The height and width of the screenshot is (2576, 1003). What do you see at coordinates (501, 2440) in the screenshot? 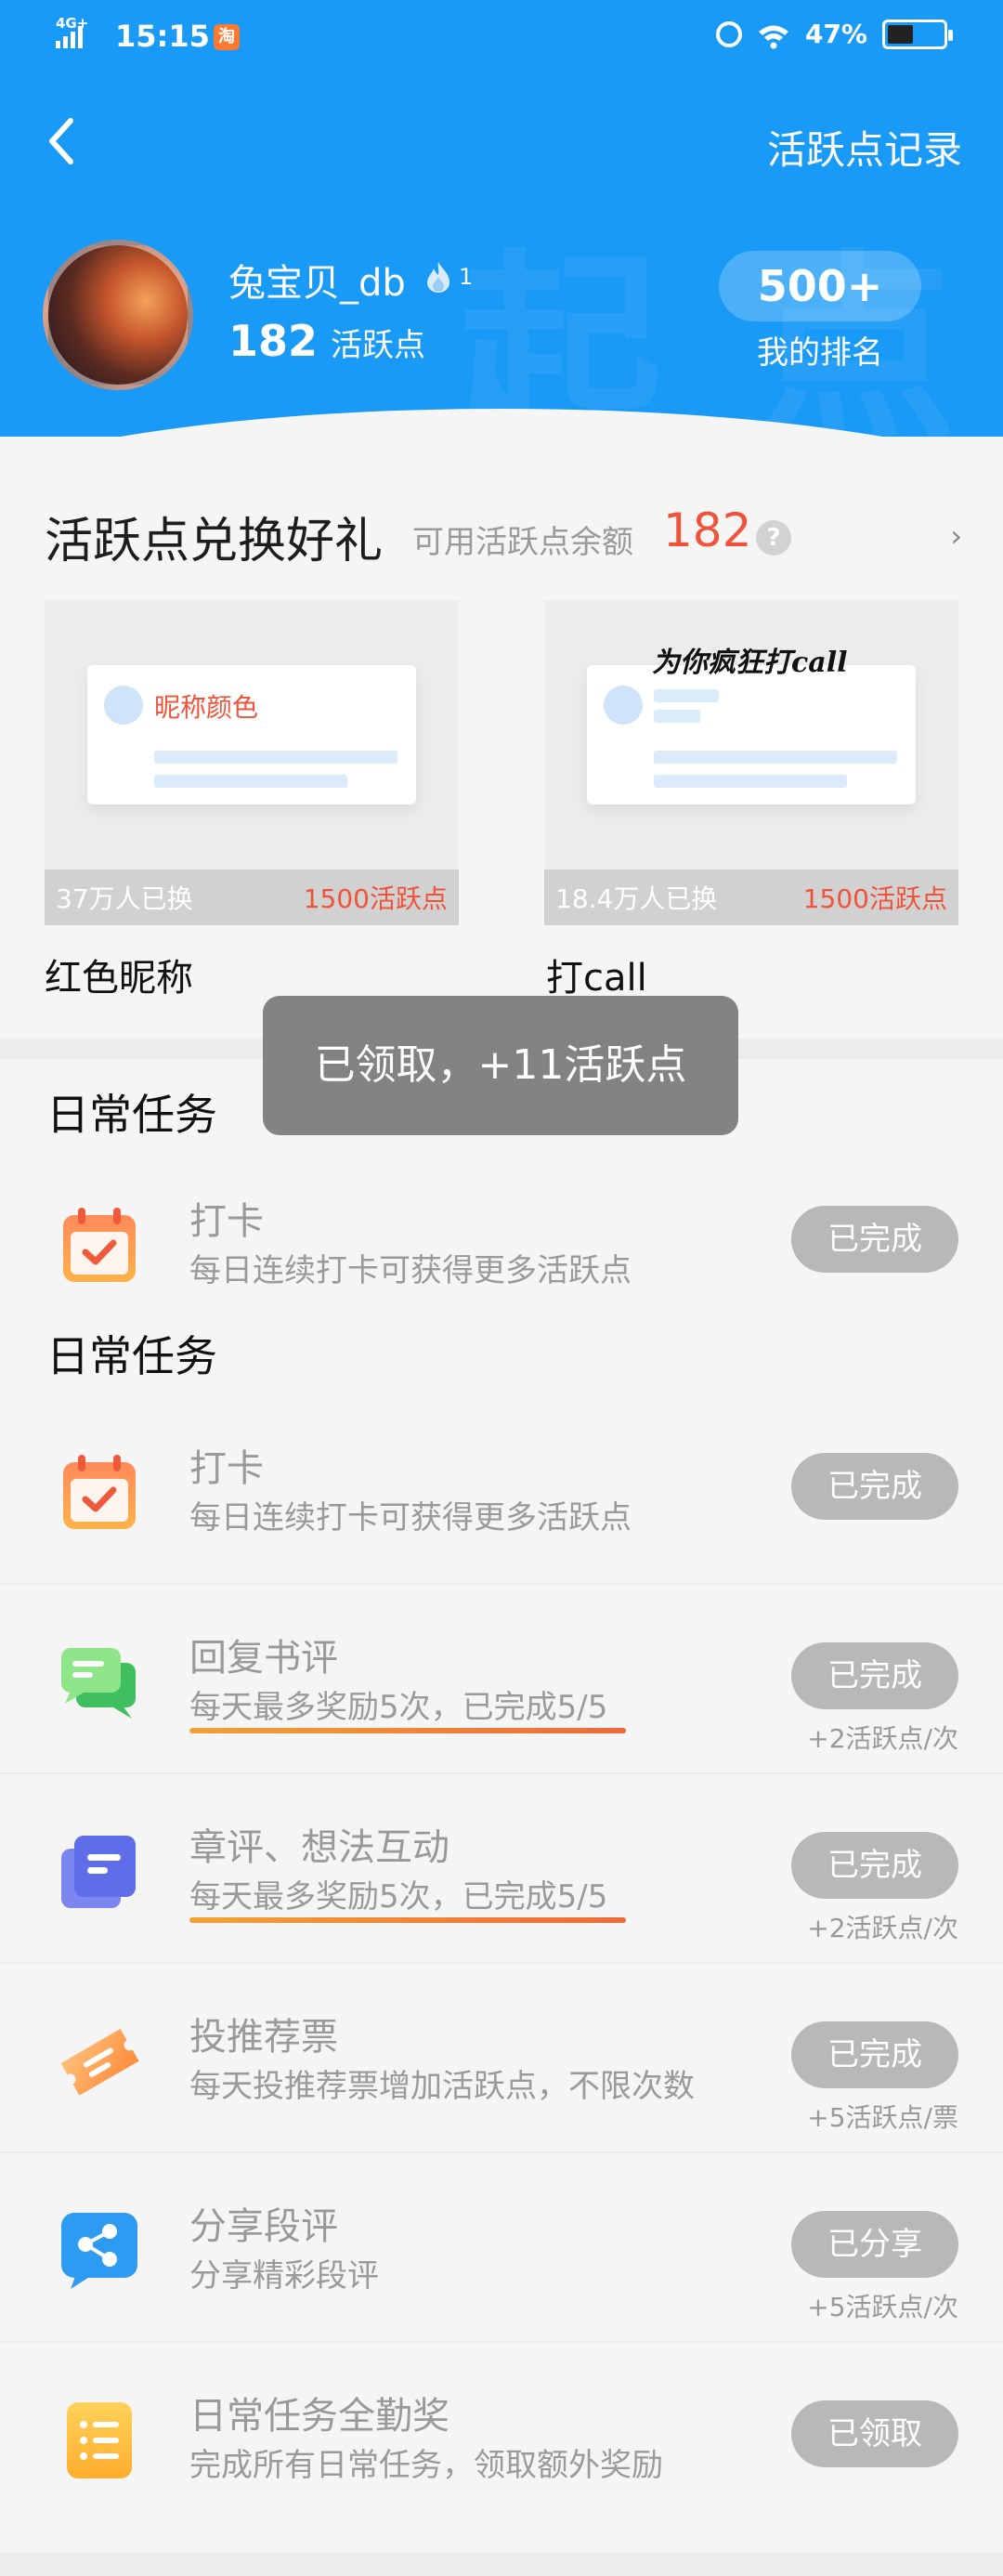
I see `task-full-attendance: 日常任务全勤奖 完成所有日常任务，领取额外奖励 已领取` at bounding box center [501, 2440].